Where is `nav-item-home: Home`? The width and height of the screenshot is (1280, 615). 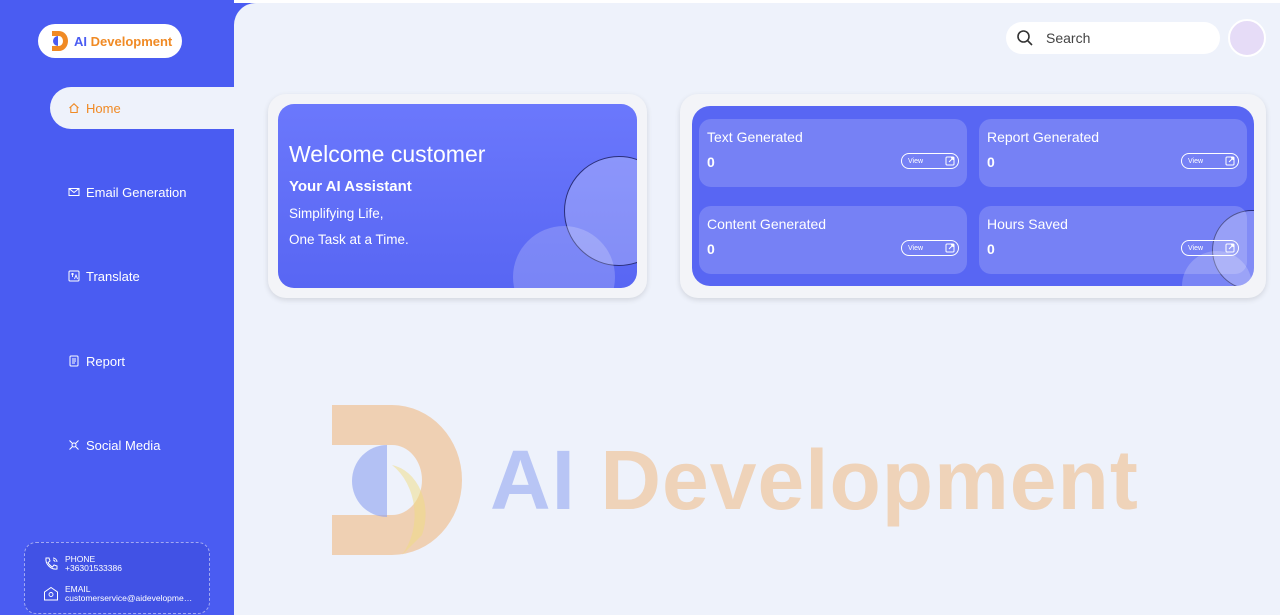
nav-item-home: Home is located at coordinates (142, 108).